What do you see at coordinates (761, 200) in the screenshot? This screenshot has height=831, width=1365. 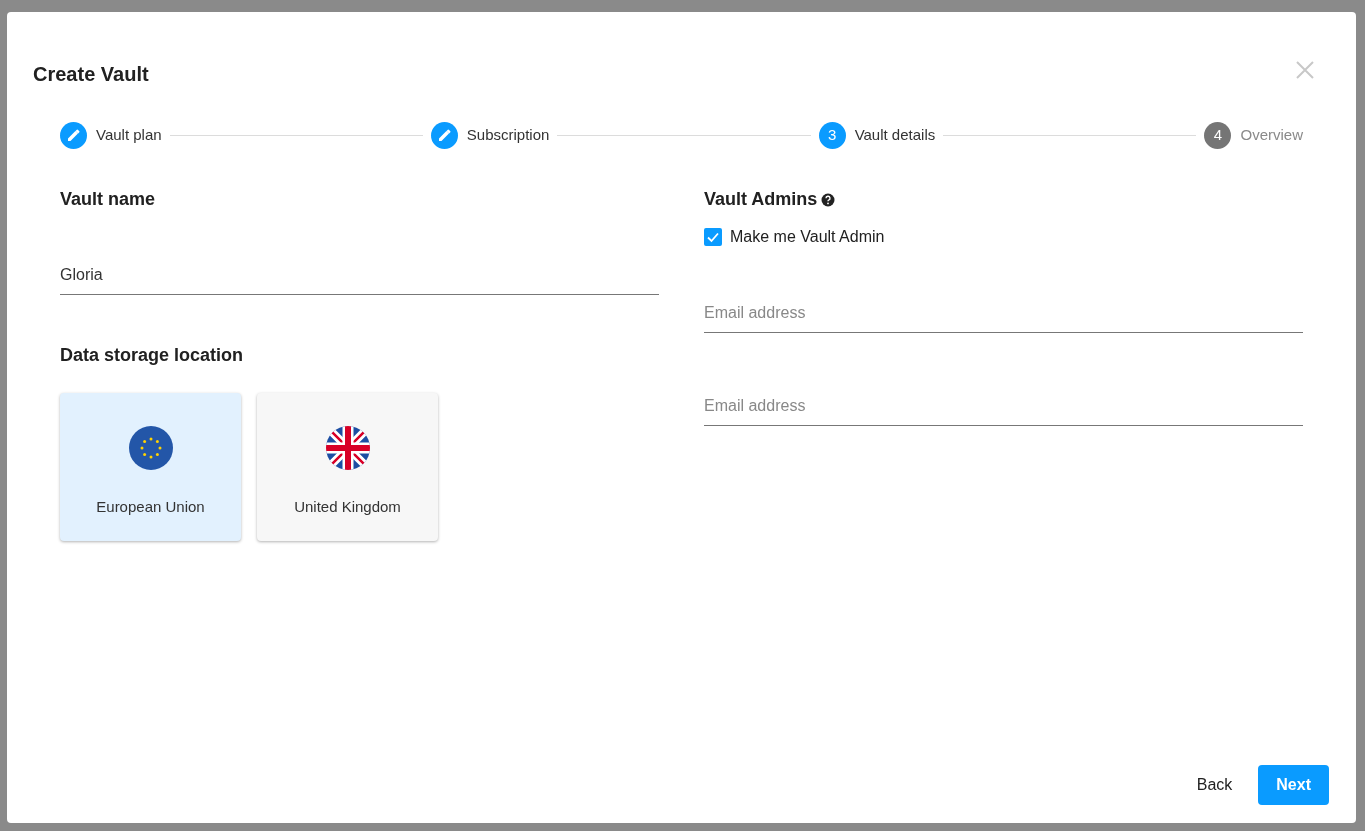 I see `section-heading: Vault Admins` at bounding box center [761, 200].